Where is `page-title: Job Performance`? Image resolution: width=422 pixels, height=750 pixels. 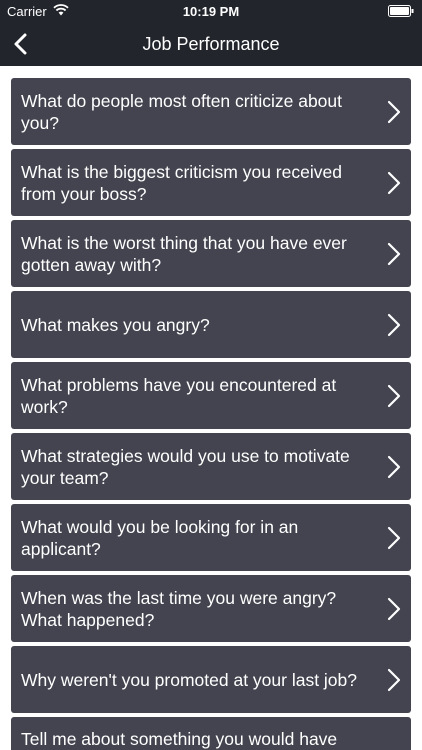 page-title: Job Performance is located at coordinates (211, 44).